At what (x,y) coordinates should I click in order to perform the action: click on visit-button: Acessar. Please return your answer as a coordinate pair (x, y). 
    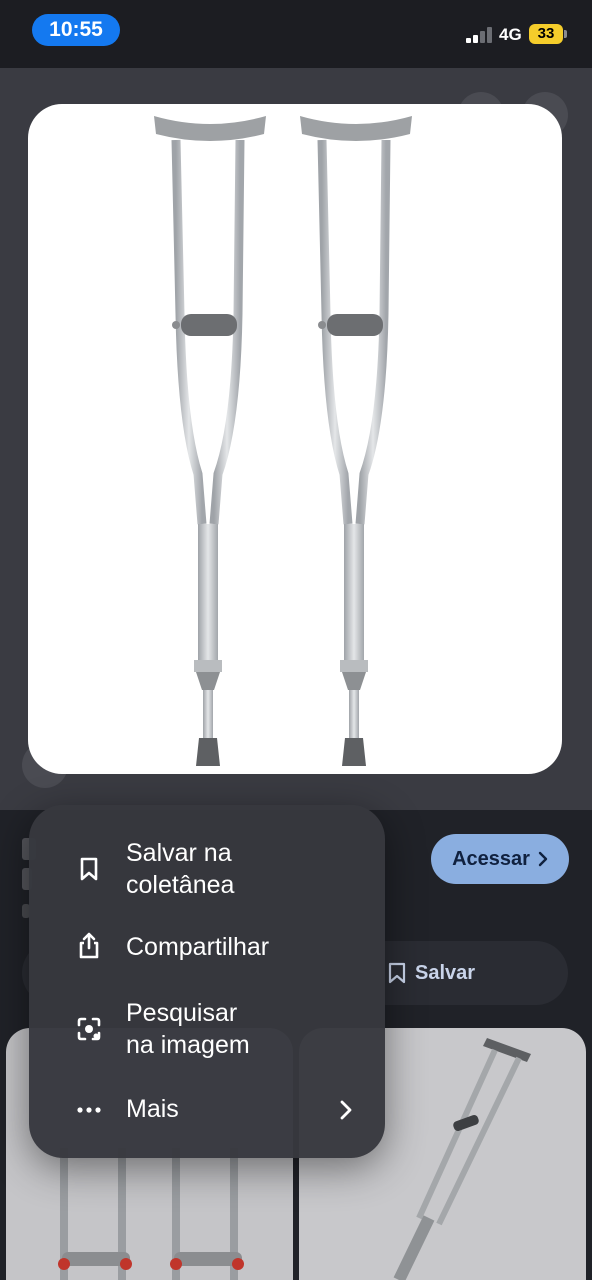
    Looking at the image, I should click on (500, 859).